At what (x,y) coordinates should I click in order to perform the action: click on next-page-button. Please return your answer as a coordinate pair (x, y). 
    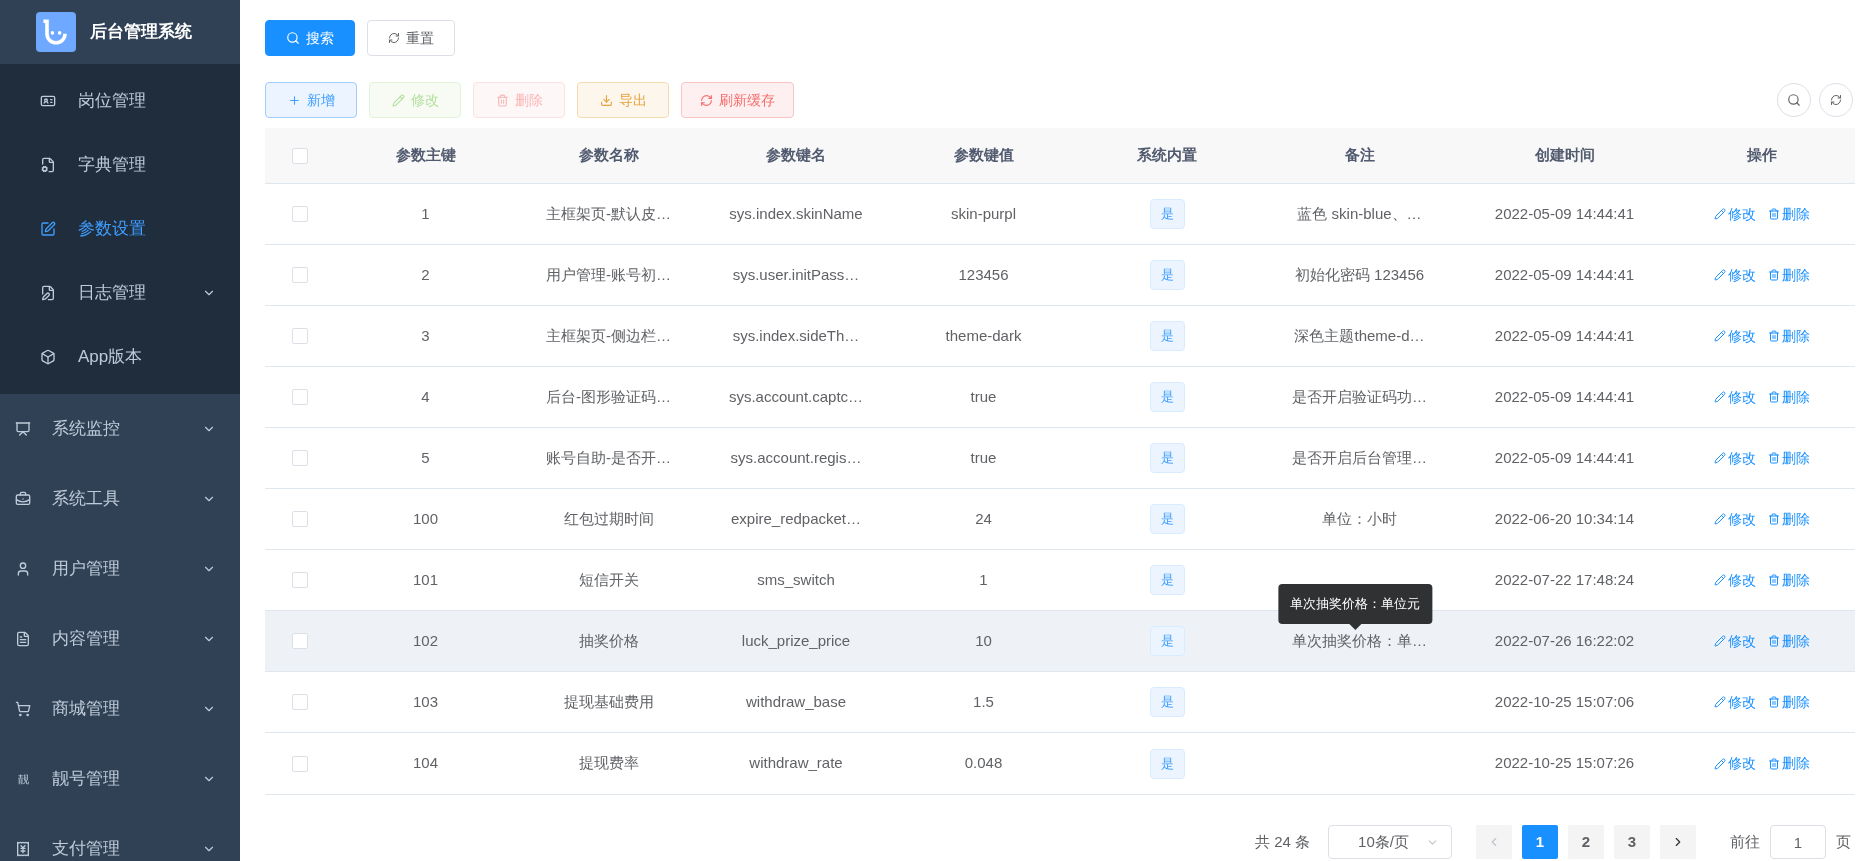
    Looking at the image, I should click on (1678, 842).